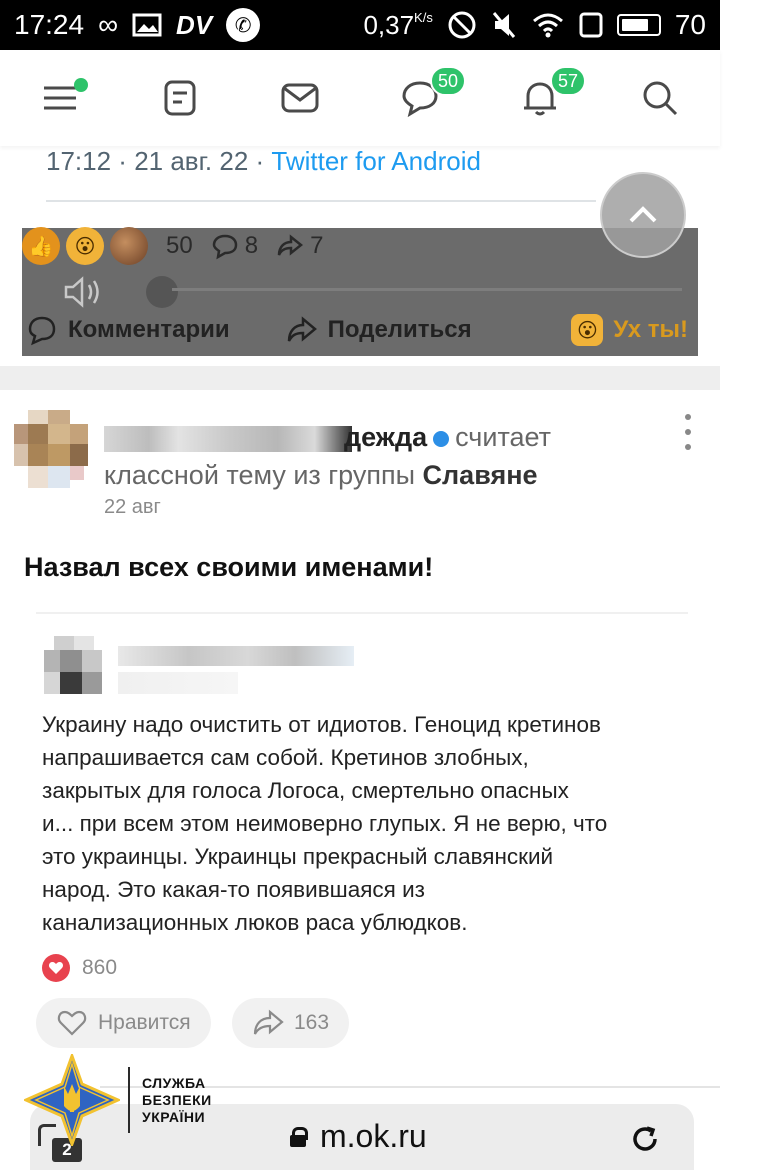 The width and height of the screenshot is (780, 1170). What do you see at coordinates (129, 1100) in the screenshot?
I see `sbu-divider` at bounding box center [129, 1100].